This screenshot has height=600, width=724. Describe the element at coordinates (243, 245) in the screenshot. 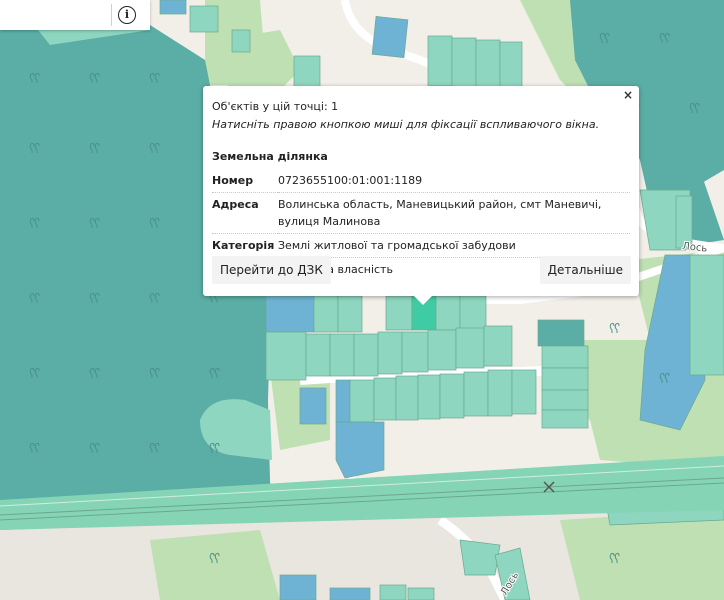

I see `attr-key-category: Категорія` at that location.